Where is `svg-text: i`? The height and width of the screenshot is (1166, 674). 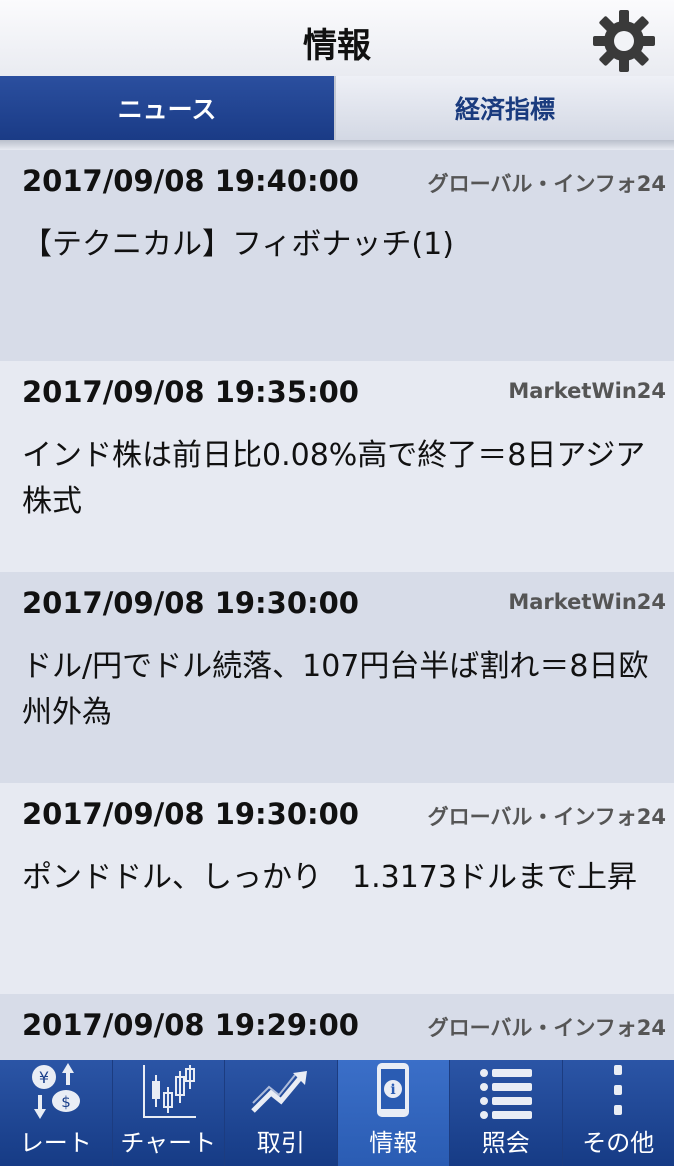
svg-text: i is located at coordinates (393, 1090).